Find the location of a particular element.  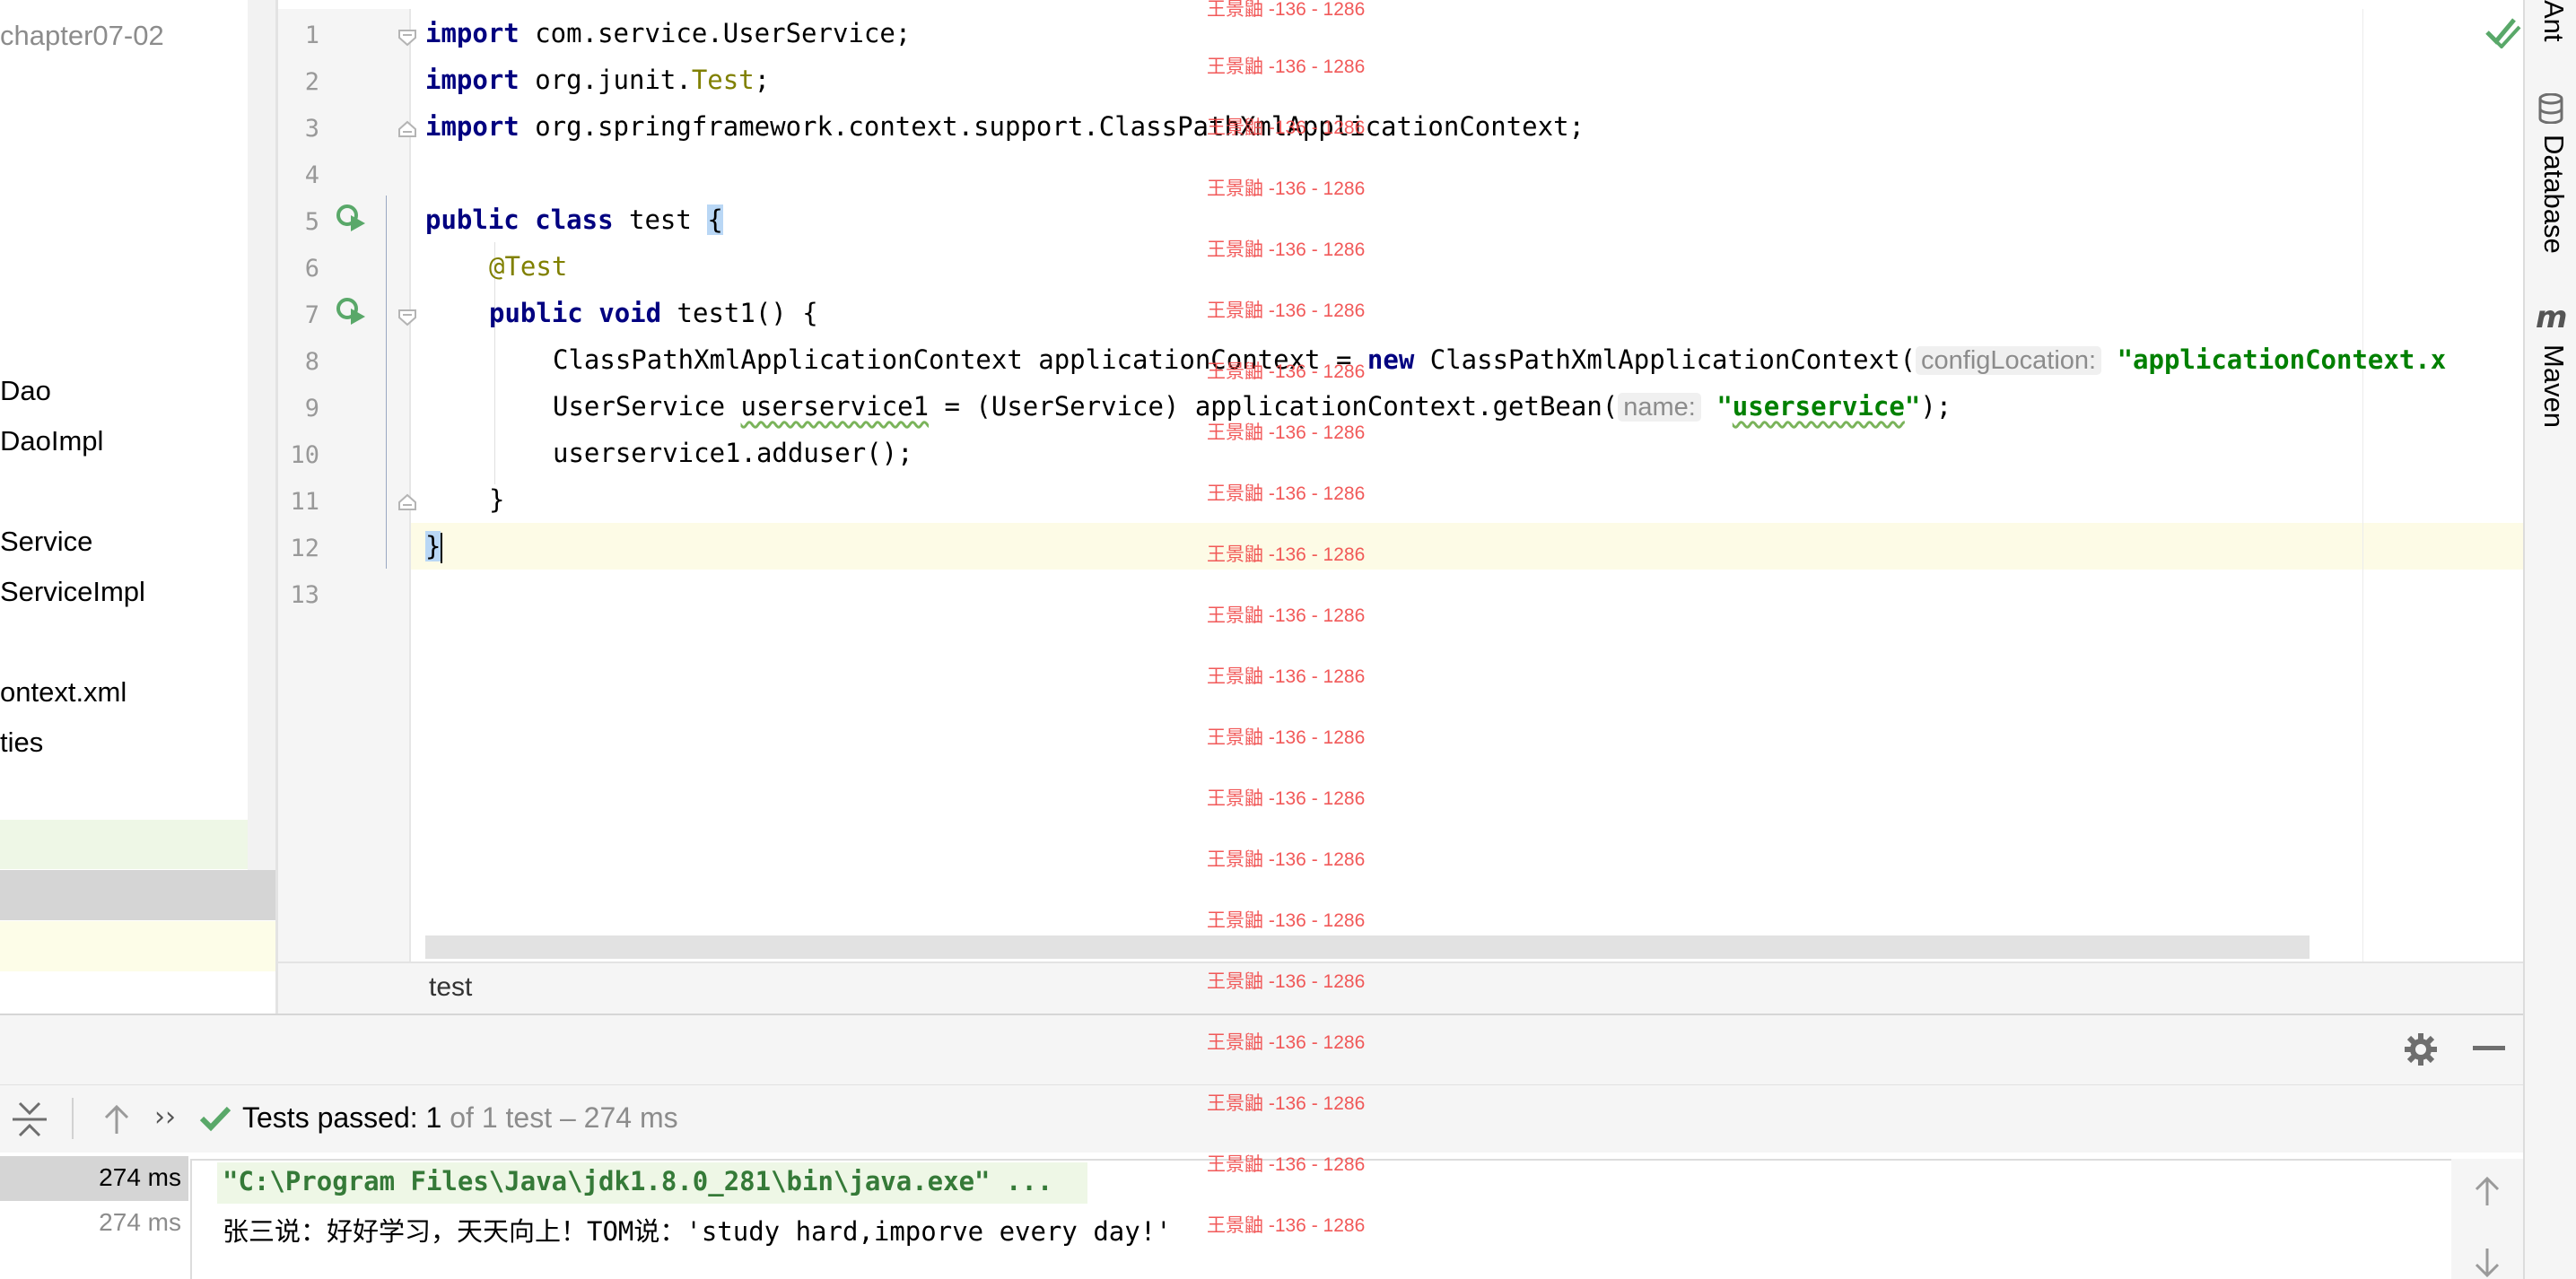

console-side-toolbar is located at coordinates (2487, 1219).